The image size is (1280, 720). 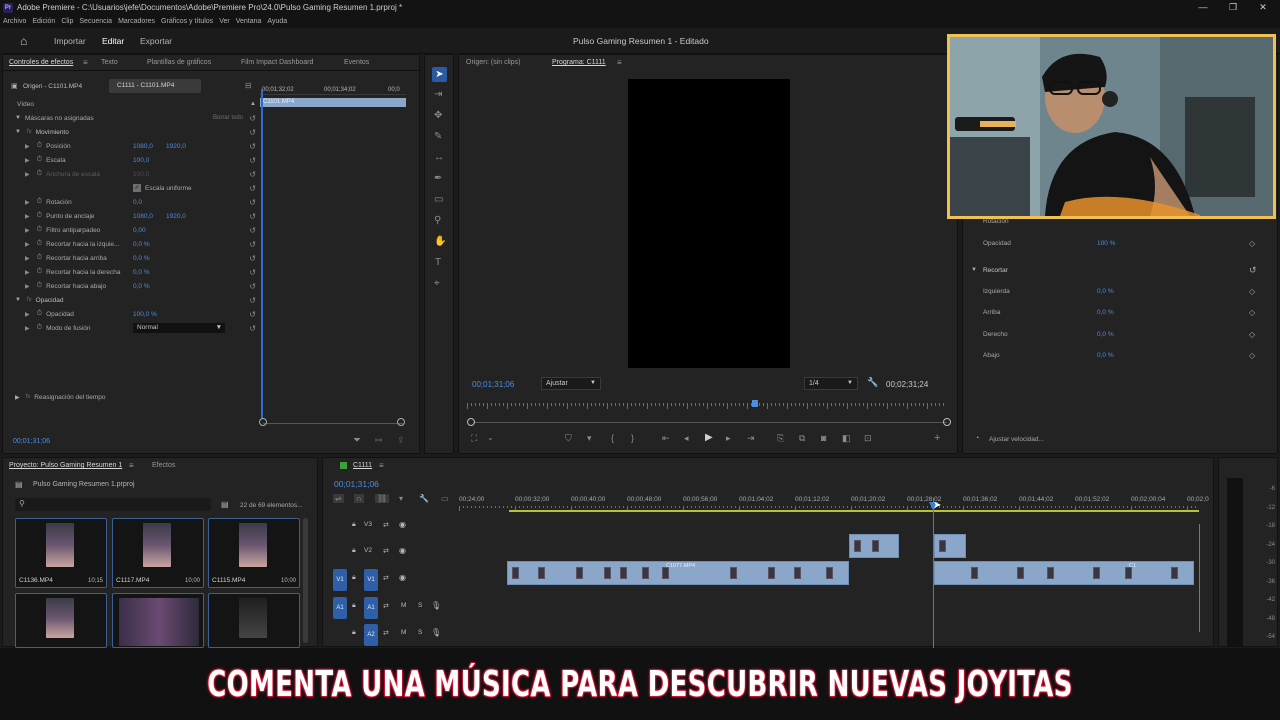 What do you see at coordinates (401, 440) in the screenshot?
I see `export-icon: ⇪` at bounding box center [401, 440].